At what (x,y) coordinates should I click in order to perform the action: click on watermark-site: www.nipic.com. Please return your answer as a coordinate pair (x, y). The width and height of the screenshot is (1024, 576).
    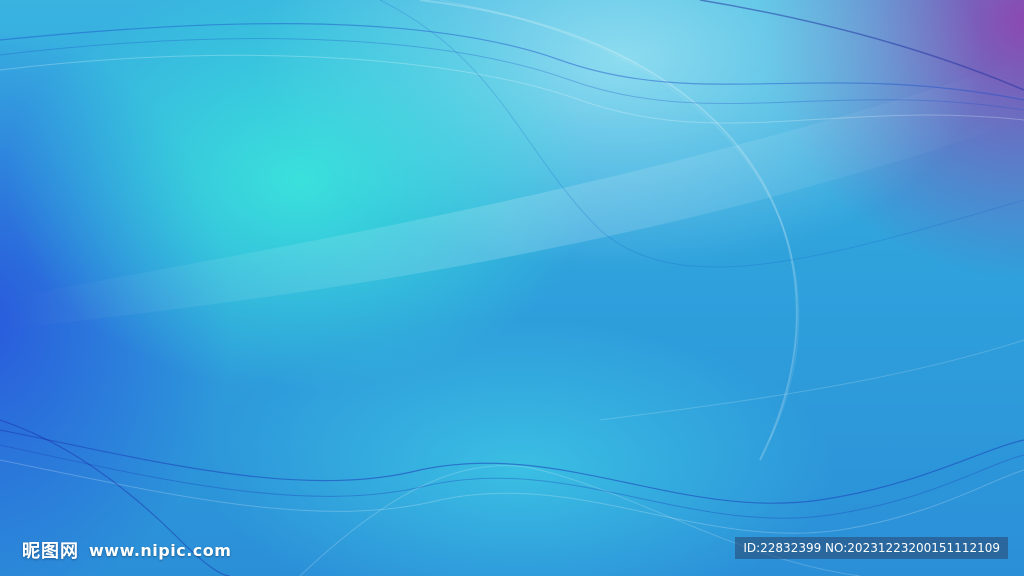
    Looking at the image, I should click on (160, 550).